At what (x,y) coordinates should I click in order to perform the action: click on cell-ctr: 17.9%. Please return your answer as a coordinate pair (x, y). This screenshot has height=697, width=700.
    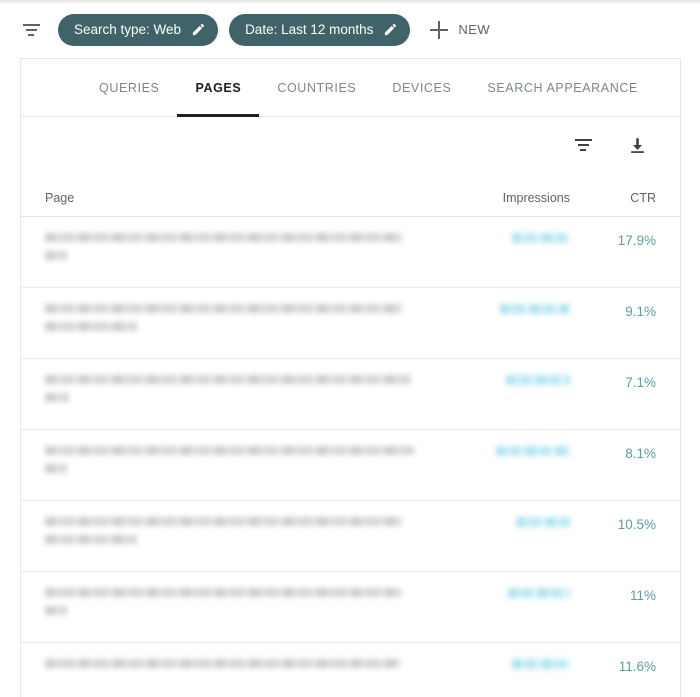
    Looking at the image, I should click on (636, 240).